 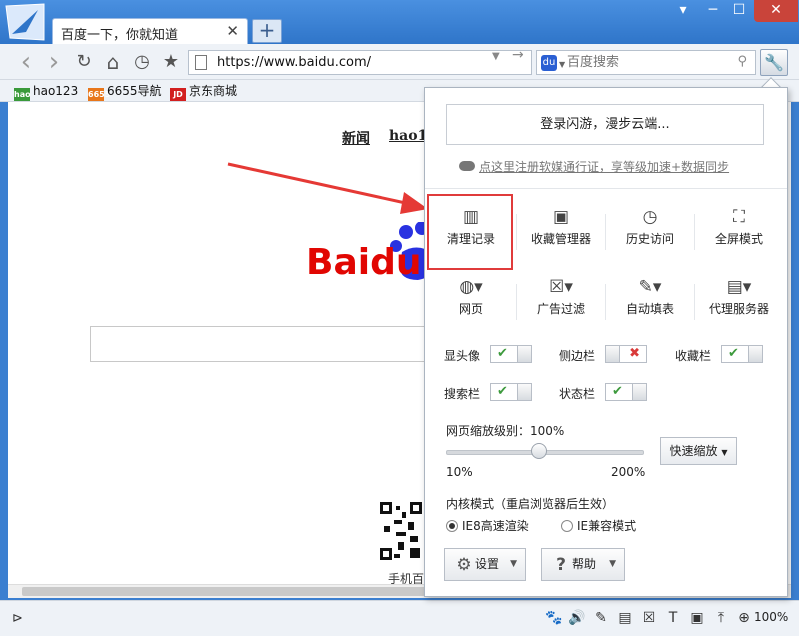 I want to click on gear-icon: ⚙, so click(x=464, y=565).